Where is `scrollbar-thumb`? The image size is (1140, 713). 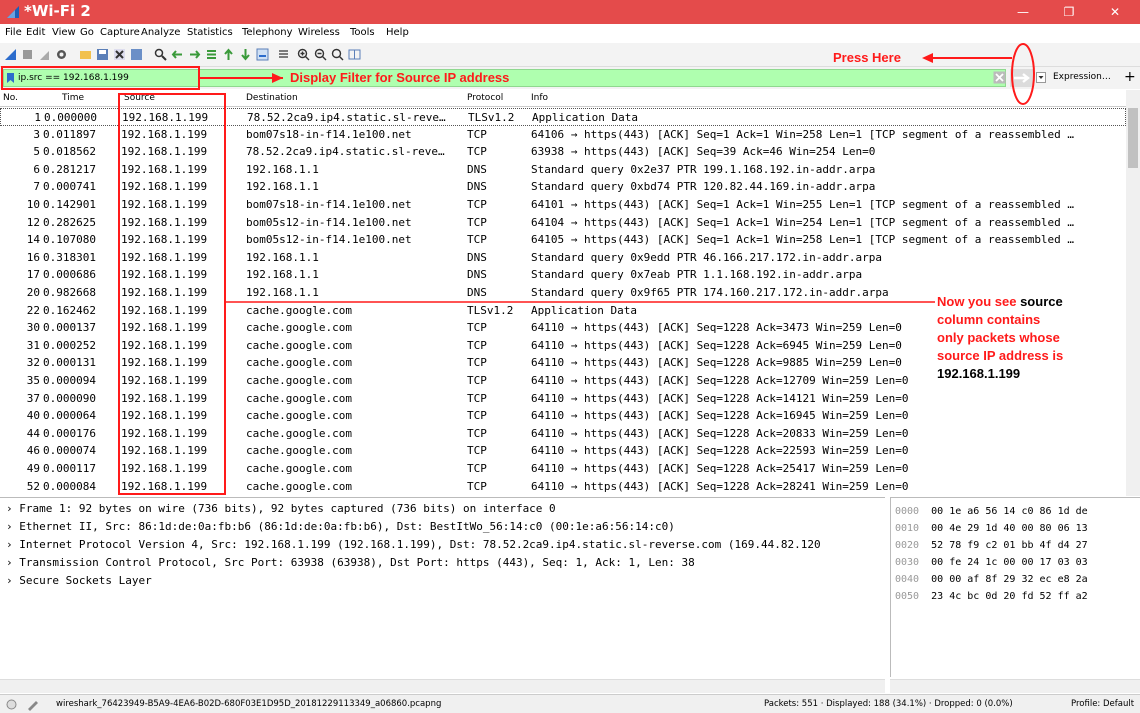
scrollbar-thumb is located at coordinates (1133, 138).